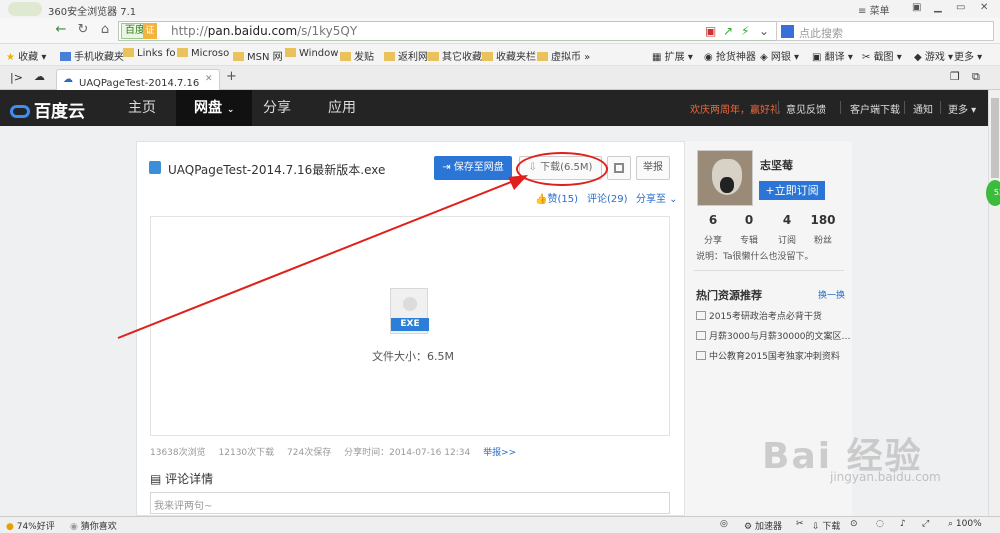 The image size is (1000, 533). What do you see at coordinates (806, 108) in the screenshot?
I see `feedback-link: 意见反馈` at bounding box center [806, 108].